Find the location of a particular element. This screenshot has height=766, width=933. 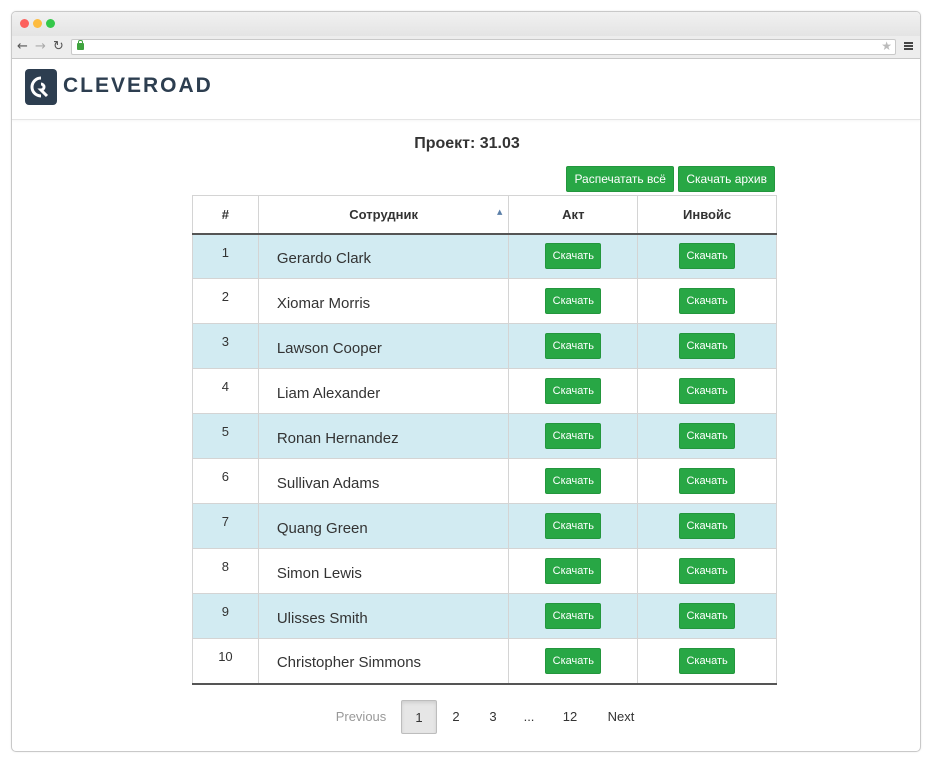

row-number: 9 is located at coordinates (225, 616).